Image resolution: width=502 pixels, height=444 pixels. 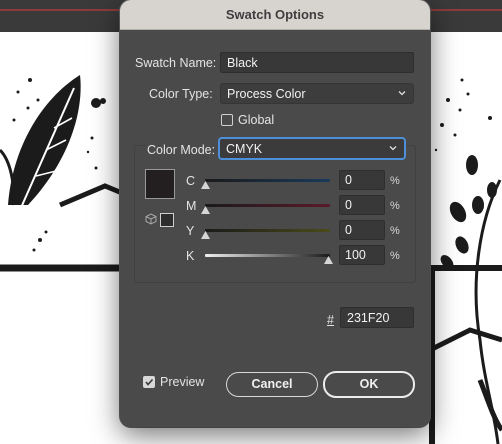 I want to click on checkmark-icon, so click(x=149, y=382).